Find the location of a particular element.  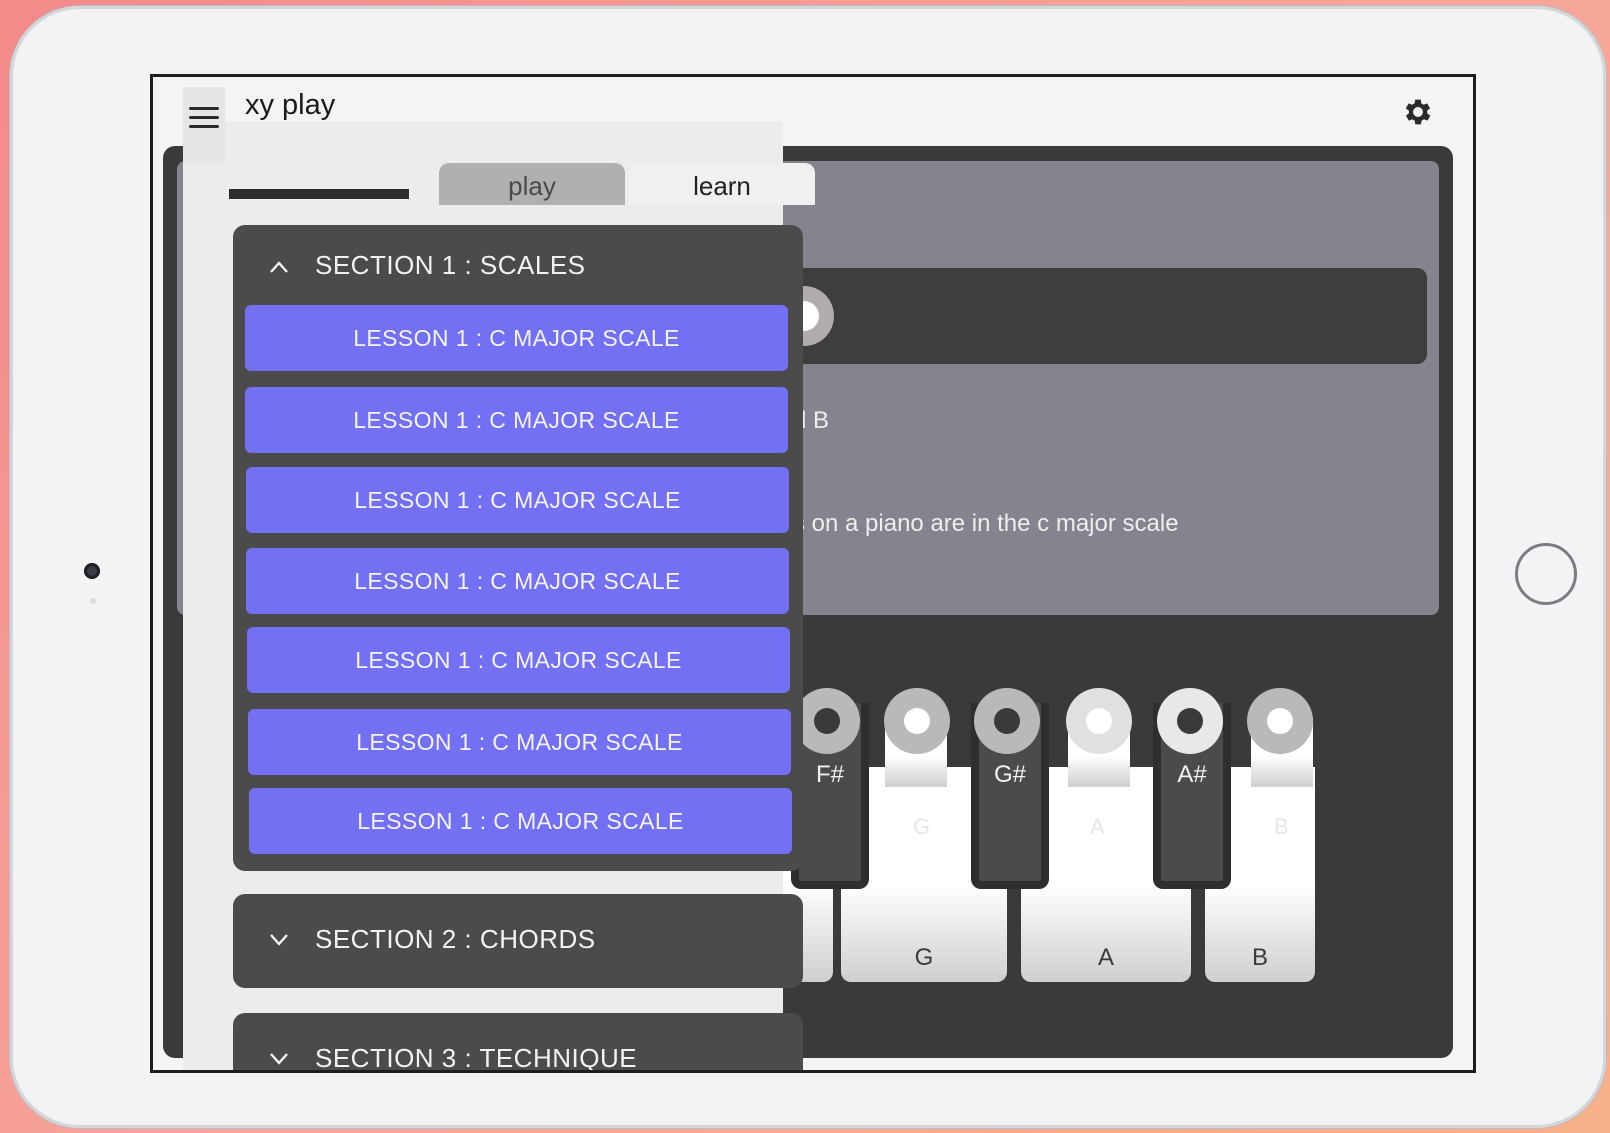

sensor-dot is located at coordinates (93, 601).